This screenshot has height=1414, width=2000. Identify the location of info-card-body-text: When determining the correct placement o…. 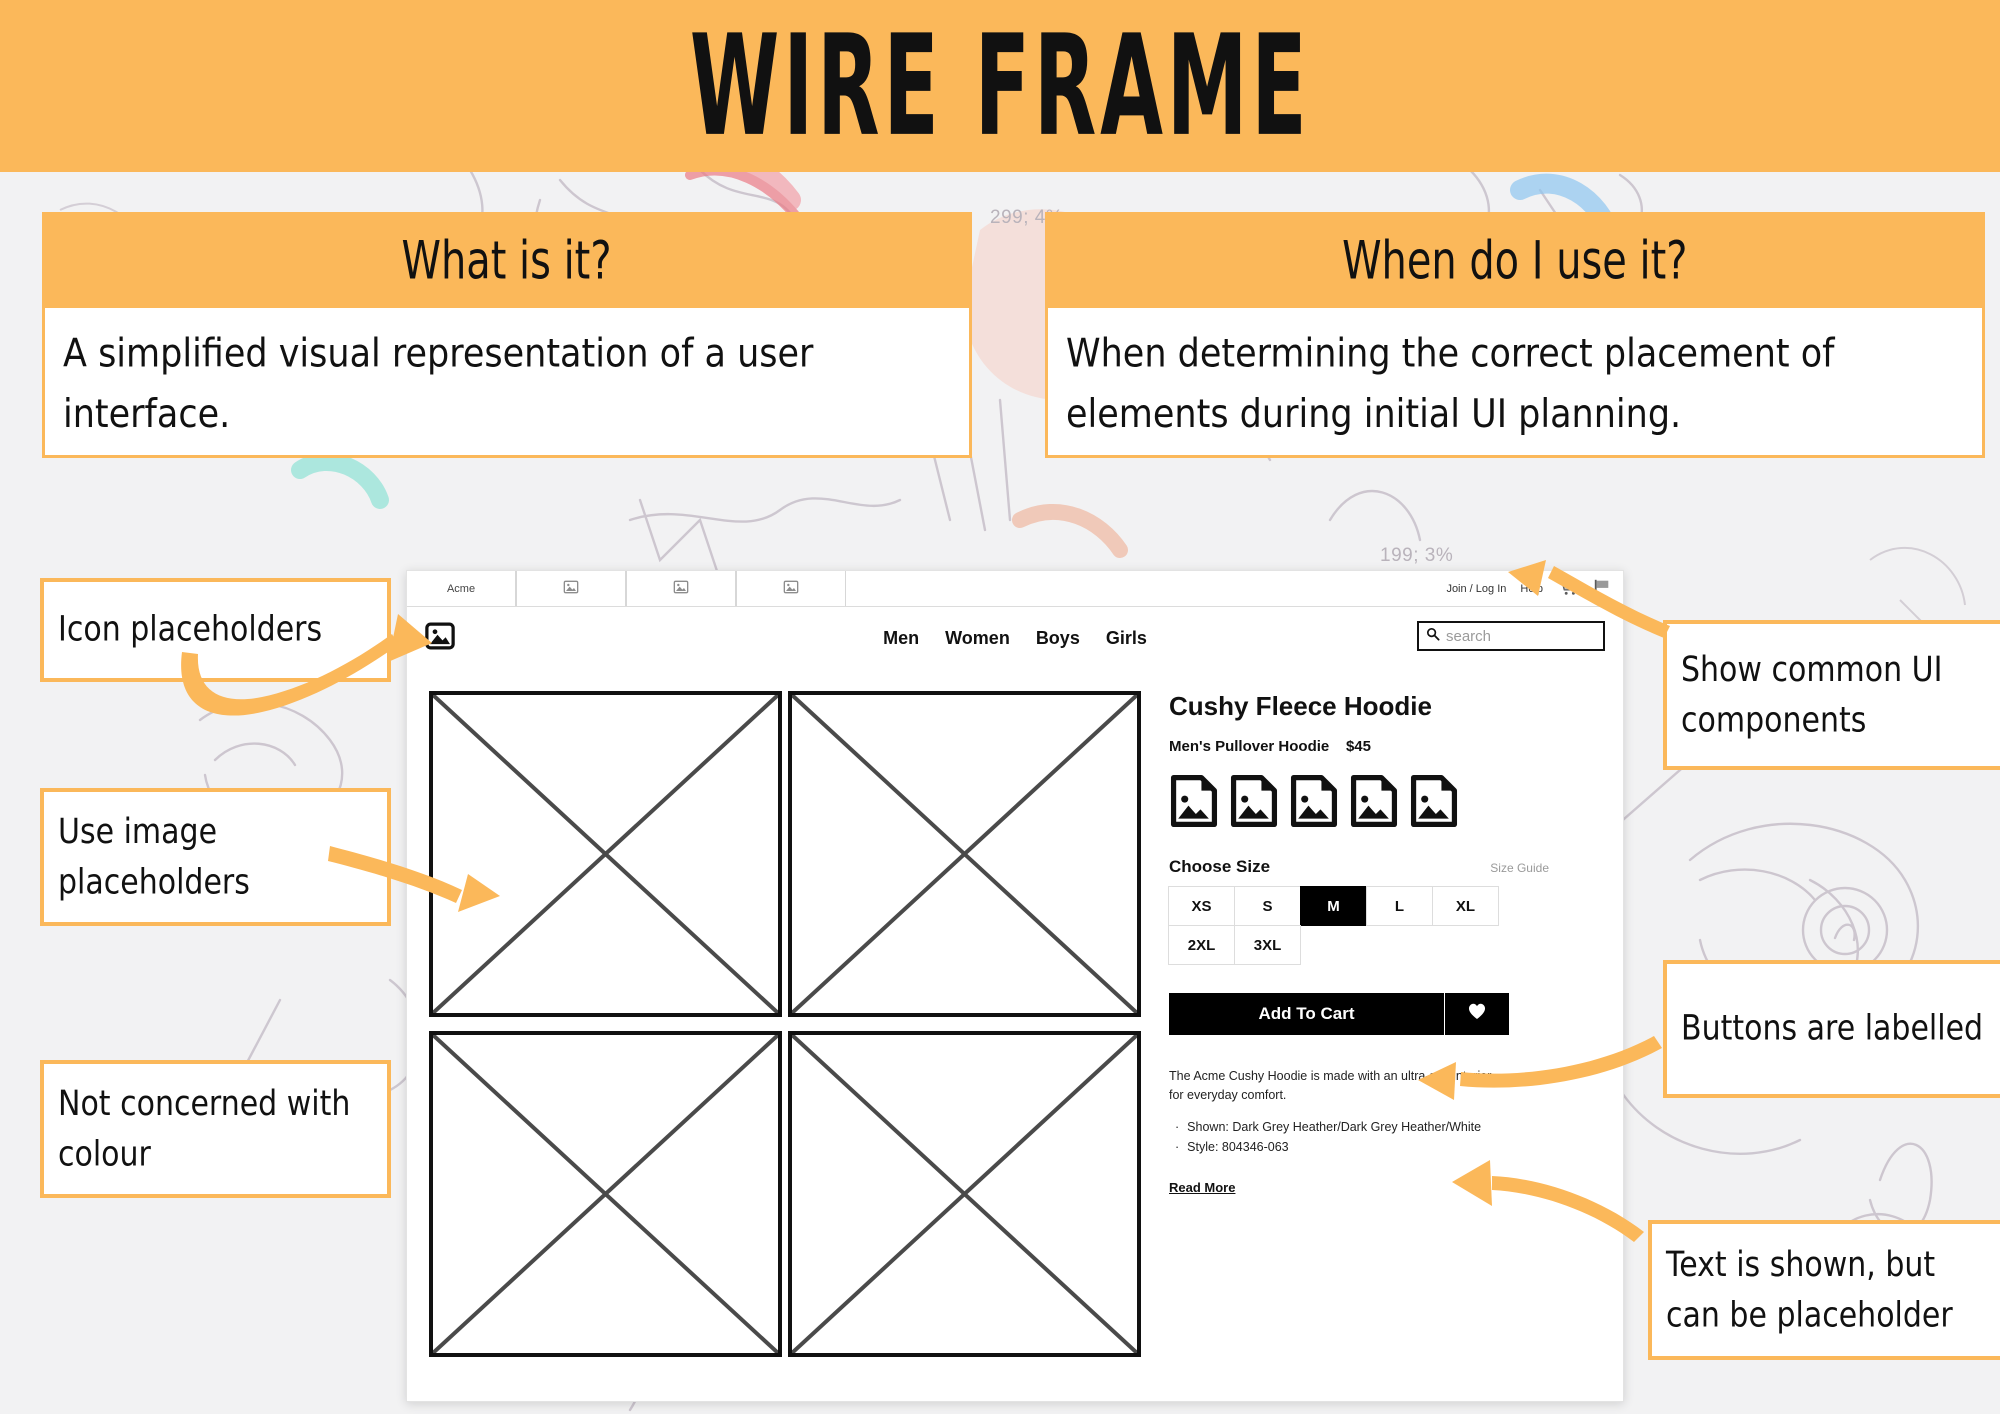
(1450, 384).